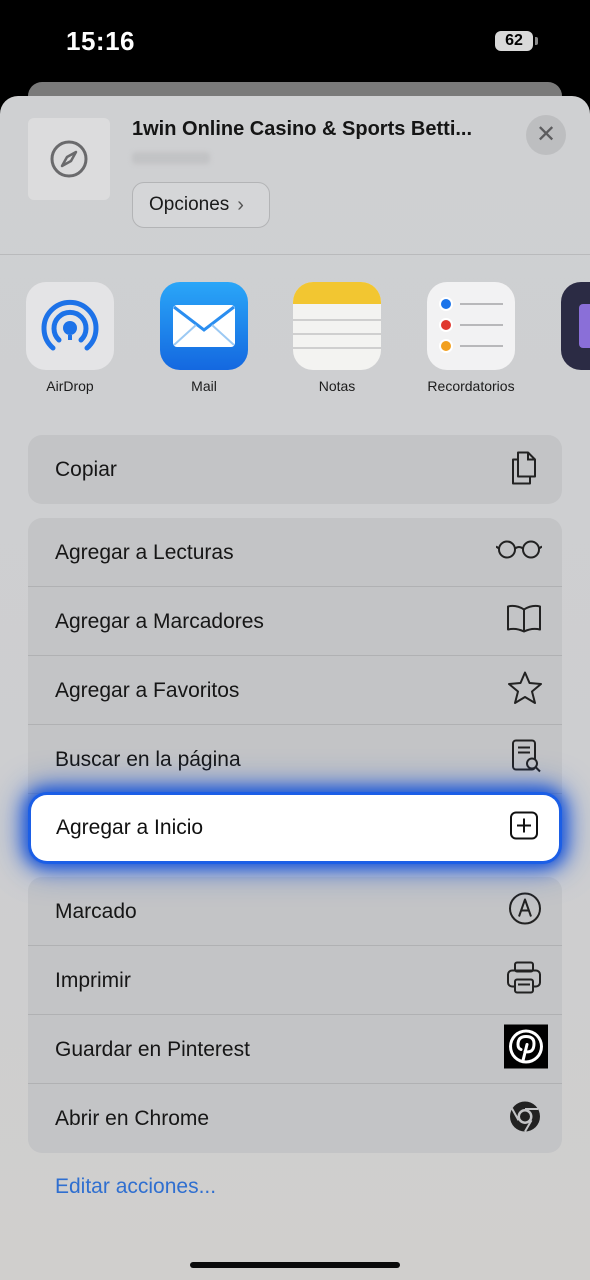  I want to click on status-bar: 15:16 62, so click(295, 41).